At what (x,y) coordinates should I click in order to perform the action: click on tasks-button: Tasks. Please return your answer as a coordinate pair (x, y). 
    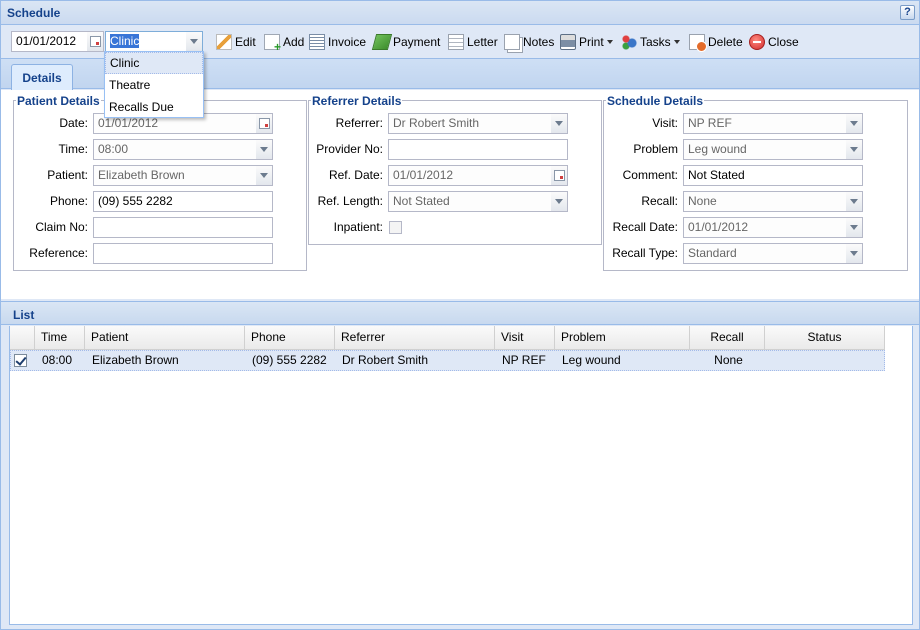
    Looking at the image, I should click on (650, 42).